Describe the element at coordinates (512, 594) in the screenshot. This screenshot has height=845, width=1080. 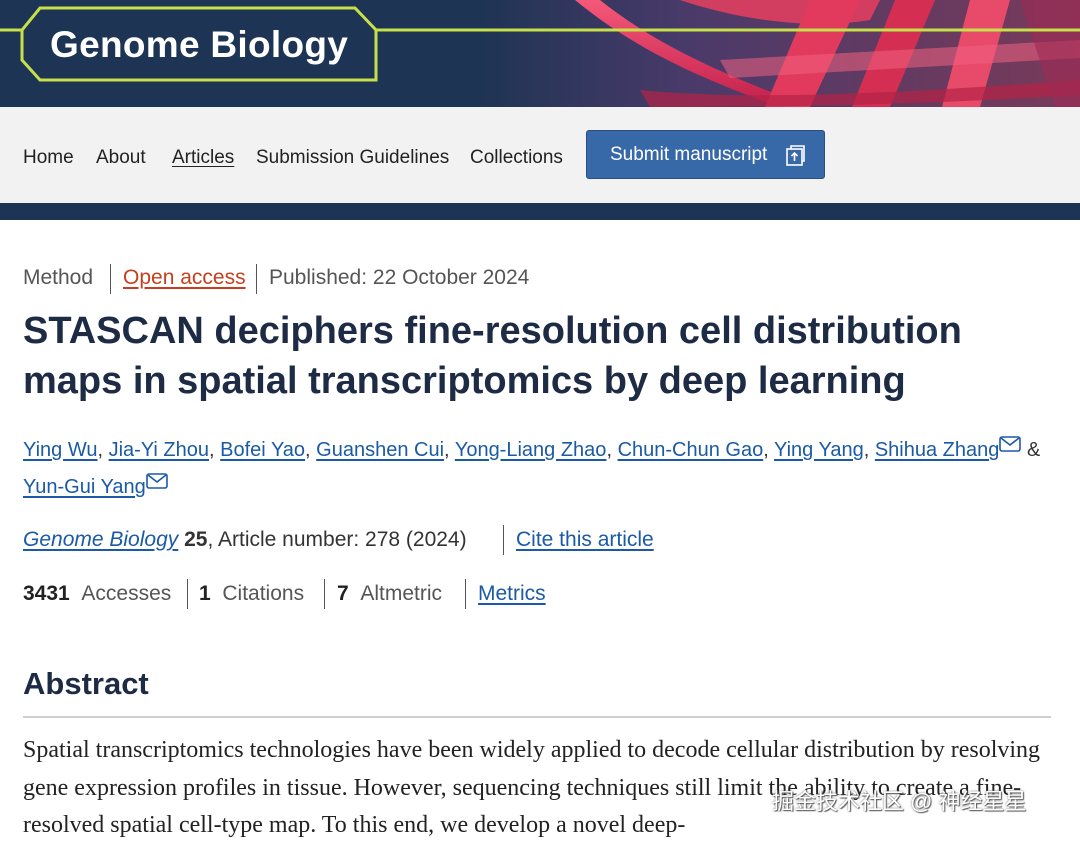
I see `metrics-link: Metrics` at that location.